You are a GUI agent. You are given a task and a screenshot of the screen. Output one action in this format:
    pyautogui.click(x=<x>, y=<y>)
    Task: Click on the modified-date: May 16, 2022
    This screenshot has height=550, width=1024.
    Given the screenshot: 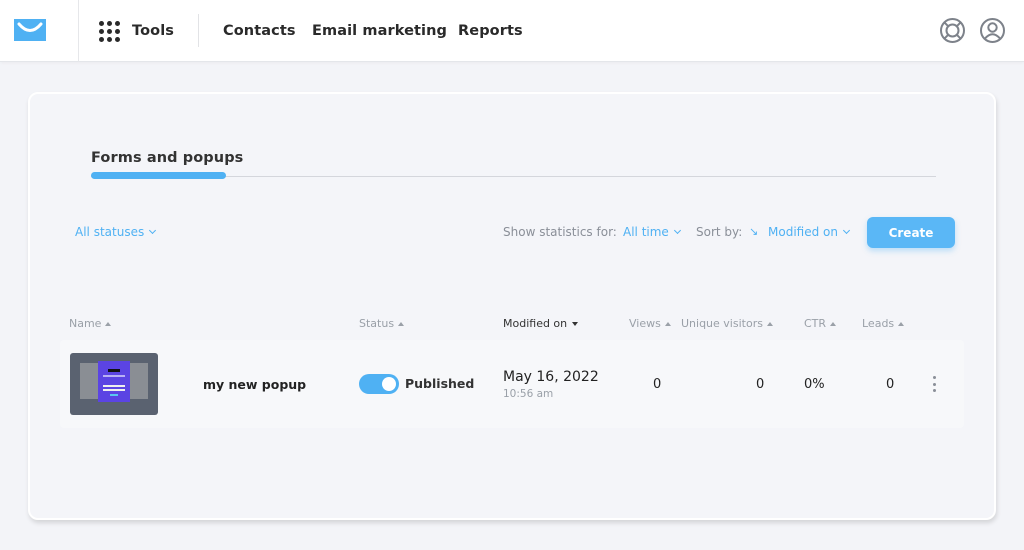 What is the action you would take?
    pyautogui.click(x=551, y=377)
    